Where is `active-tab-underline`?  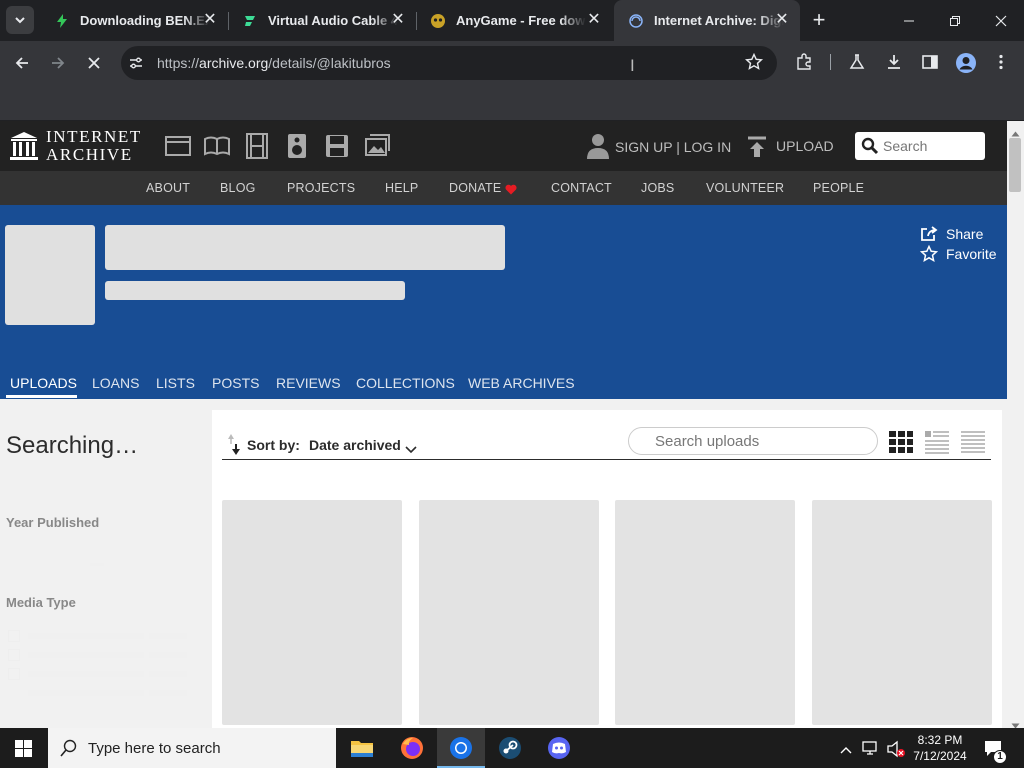 active-tab-underline is located at coordinates (41, 396).